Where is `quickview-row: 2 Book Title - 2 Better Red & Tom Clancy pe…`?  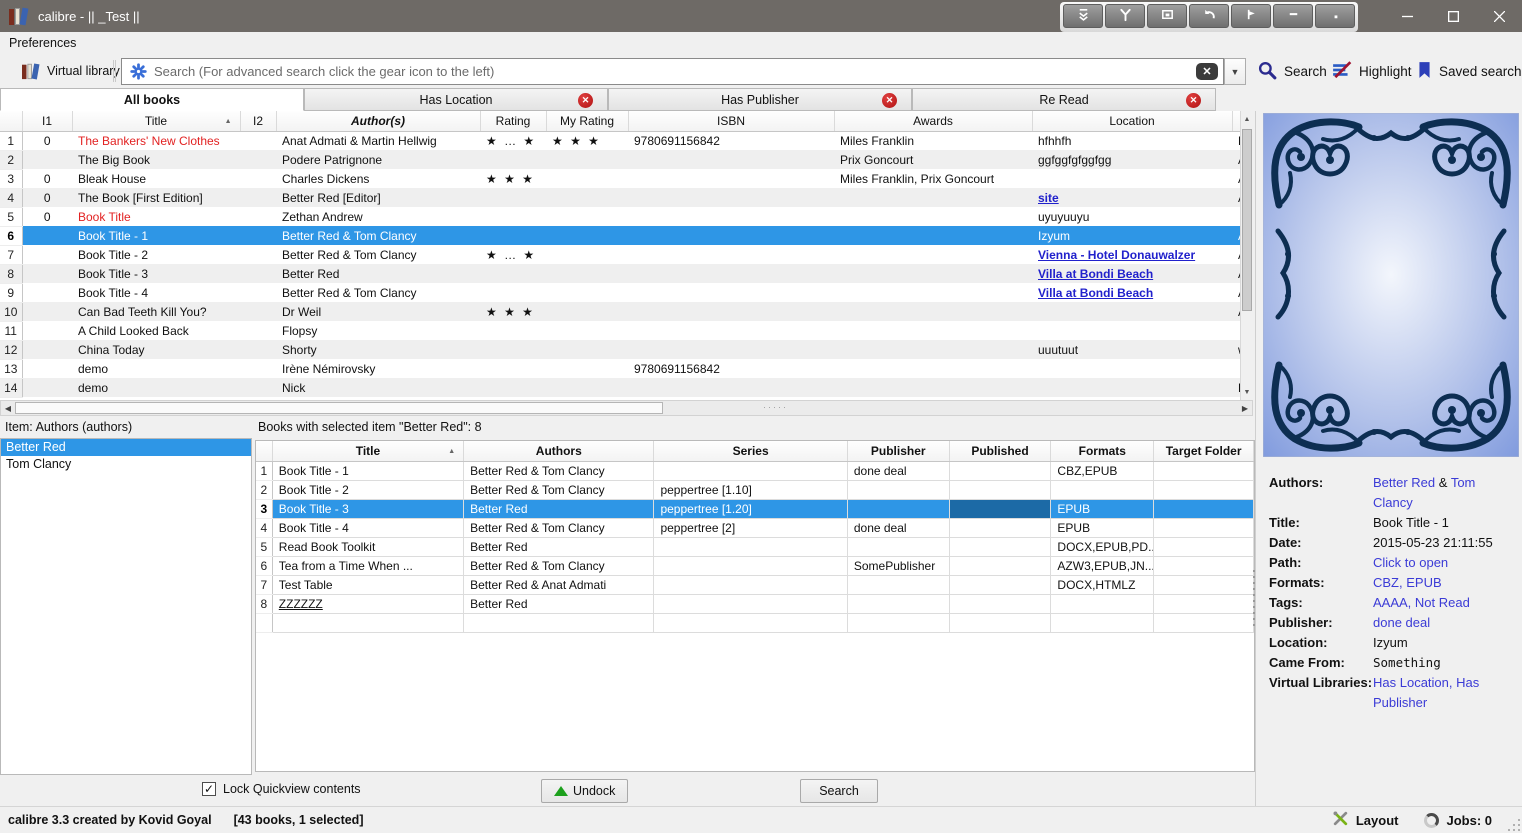 quickview-row: 2 Book Title - 2 Better Red & Tom Clancy pe… is located at coordinates (755, 490).